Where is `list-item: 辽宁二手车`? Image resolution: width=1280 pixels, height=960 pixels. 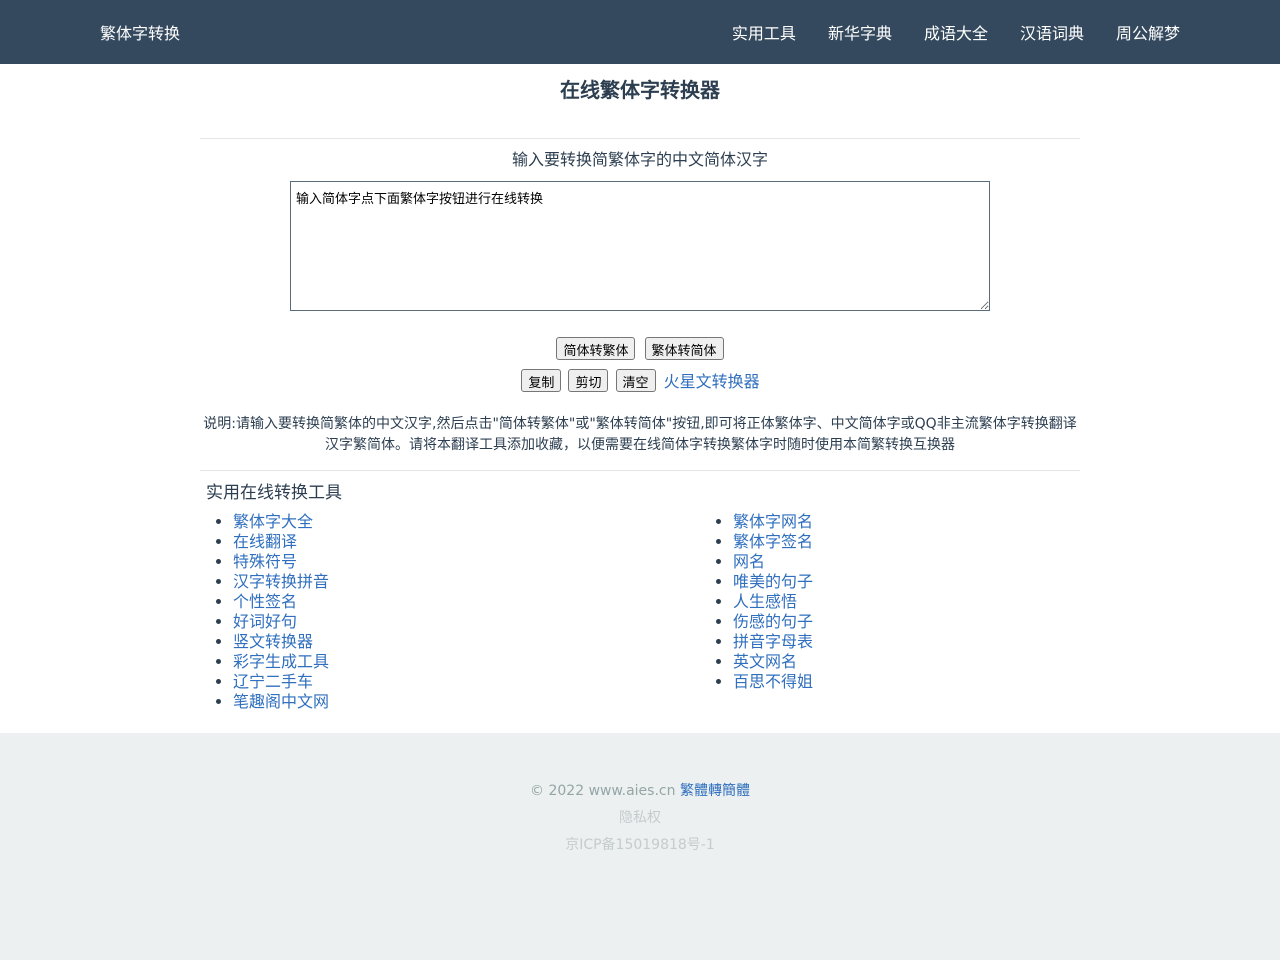
list-item: 辽宁二手车 is located at coordinates (466, 682).